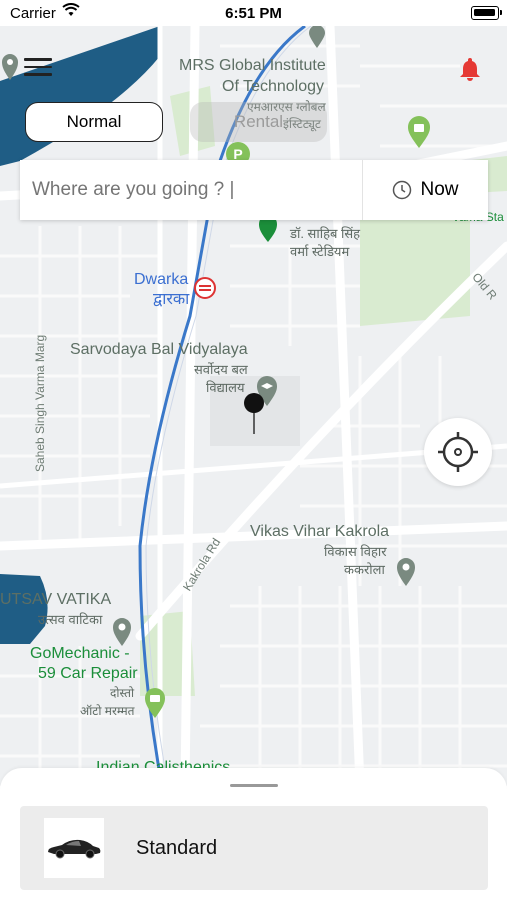 This screenshot has height=900, width=507. I want to click on metro-station-icon, so click(205, 288).